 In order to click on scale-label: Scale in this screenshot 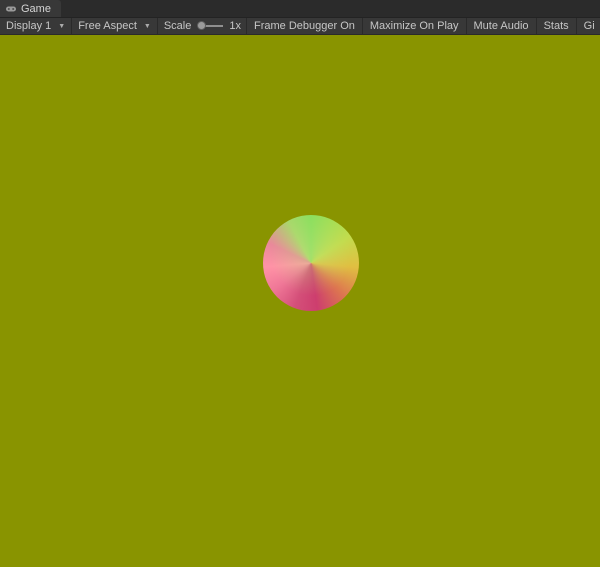, I will do `click(177, 26)`.